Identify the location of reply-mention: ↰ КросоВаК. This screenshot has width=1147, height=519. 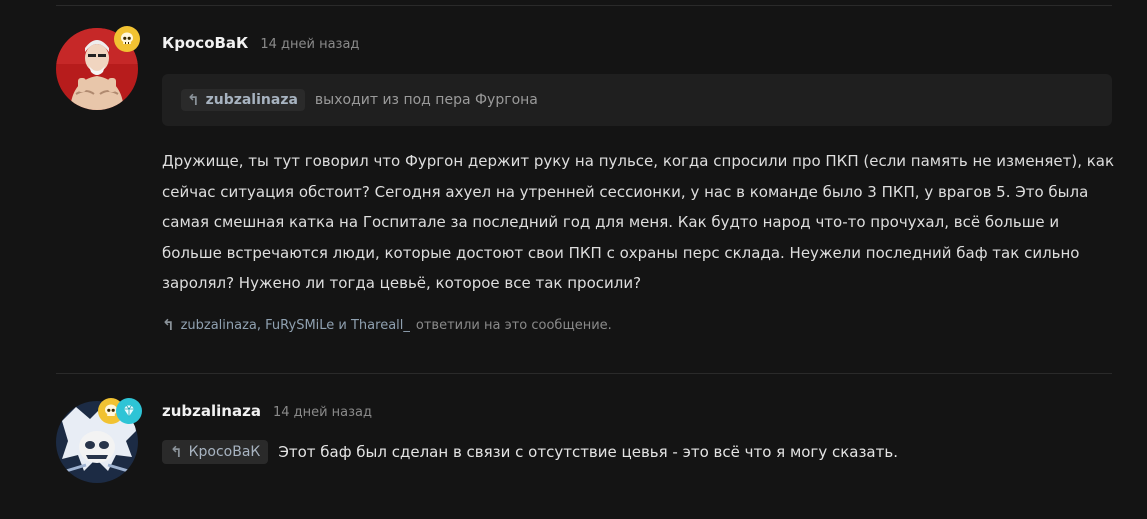
(215, 452).